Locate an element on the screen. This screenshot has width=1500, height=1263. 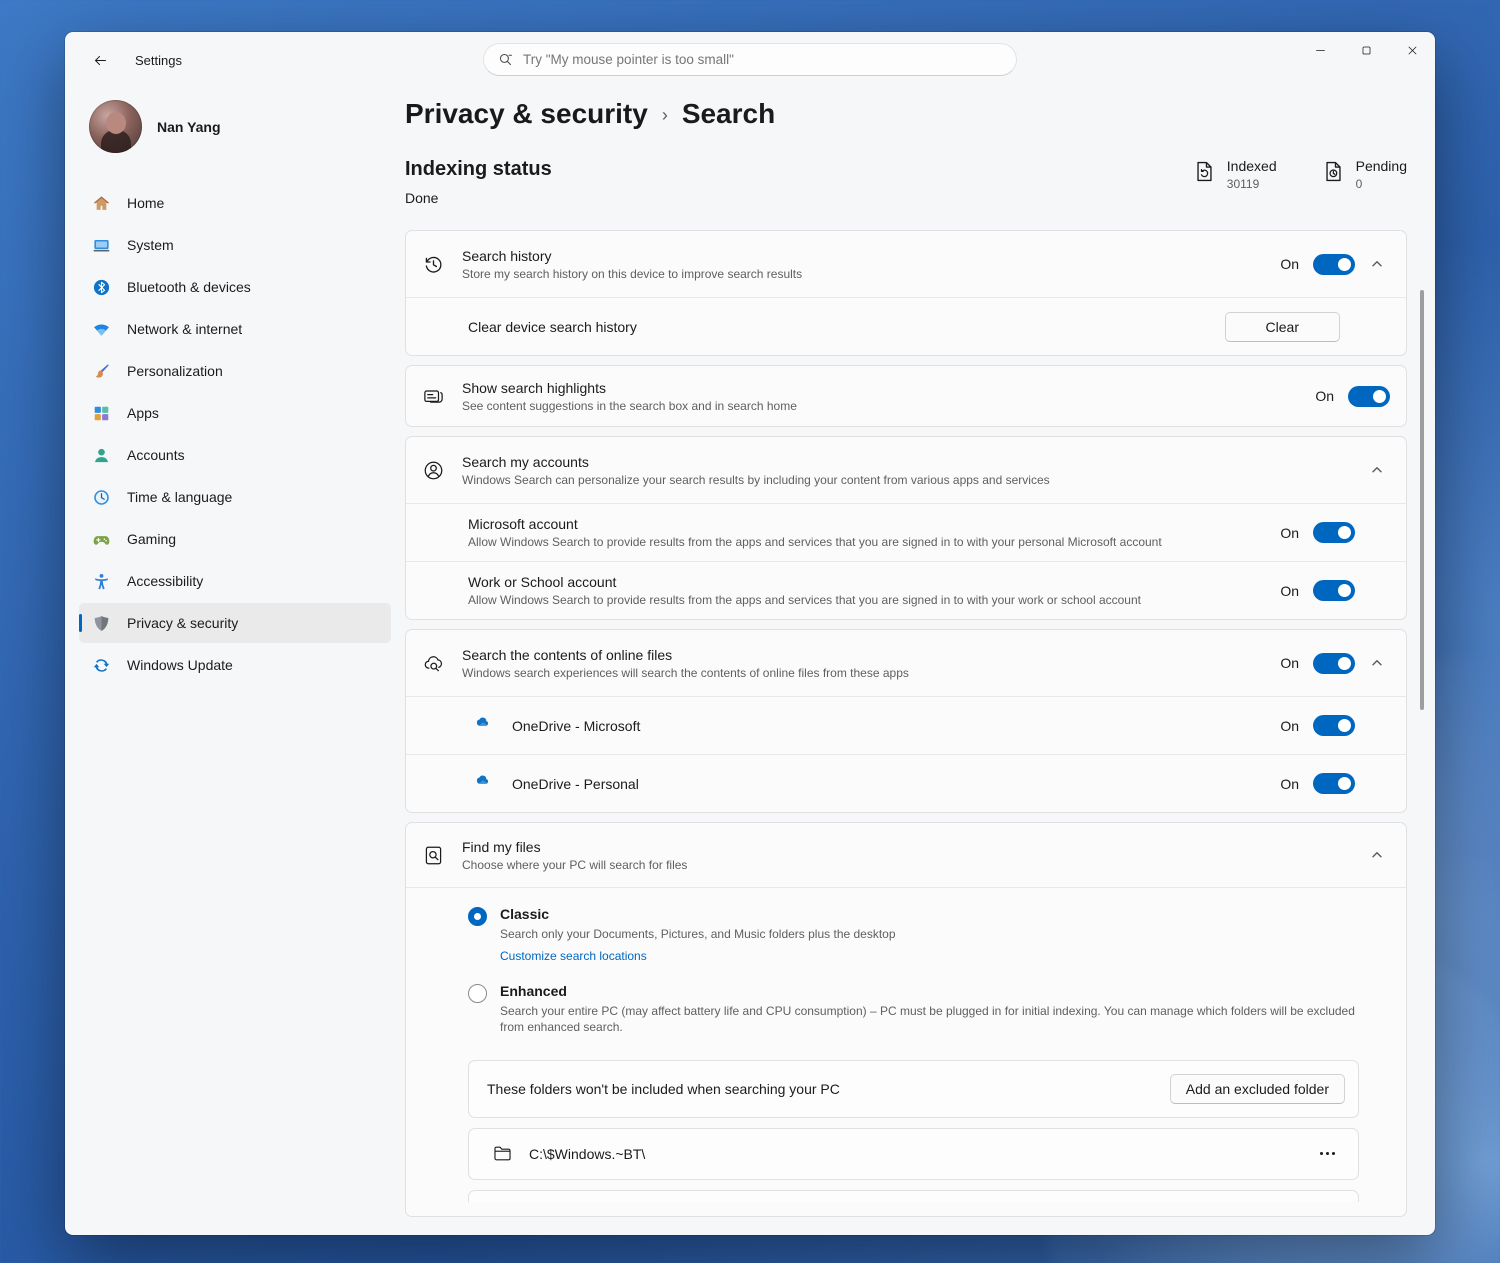
find-files-icon is located at coordinates (433, 855).